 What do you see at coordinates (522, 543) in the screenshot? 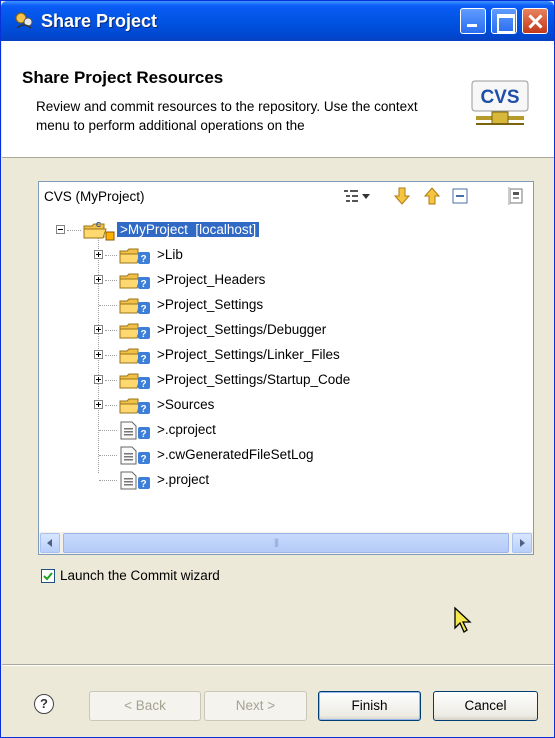
I see `scroll-right-button` at bounding box center [522, 543].